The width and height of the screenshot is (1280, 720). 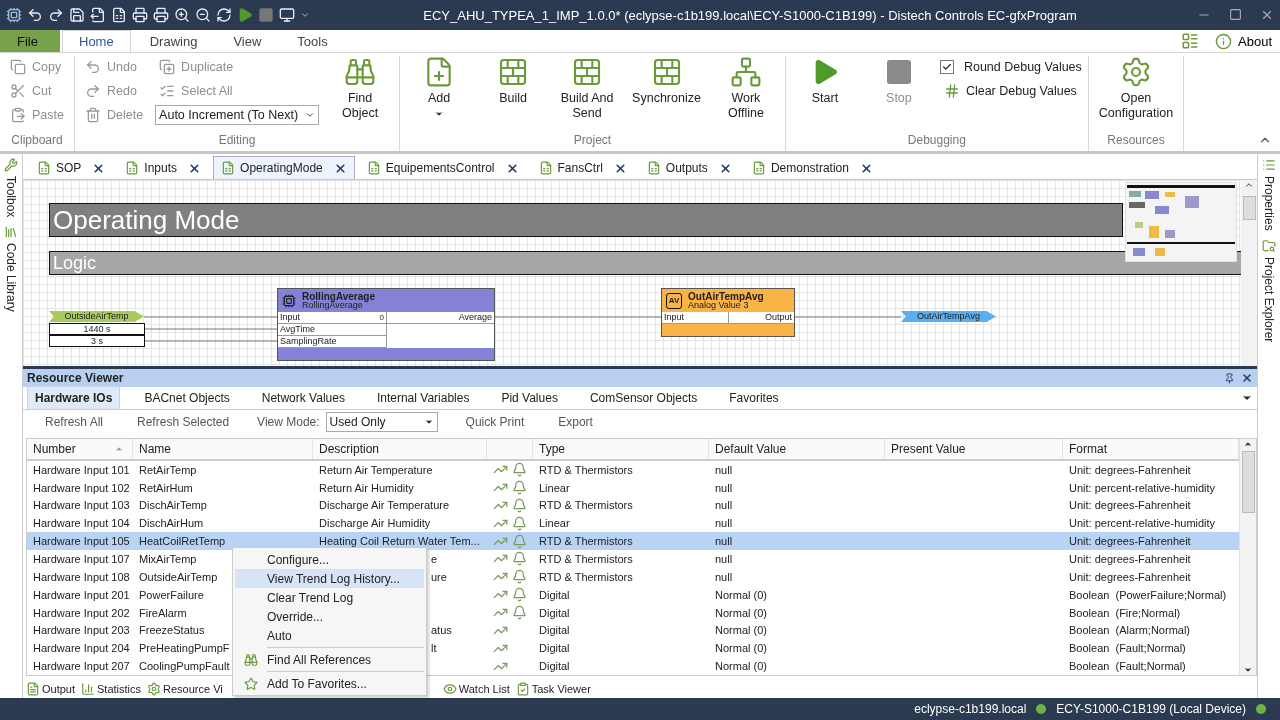 I want to click on column-header: Default Value, so click(x=797, y=449).